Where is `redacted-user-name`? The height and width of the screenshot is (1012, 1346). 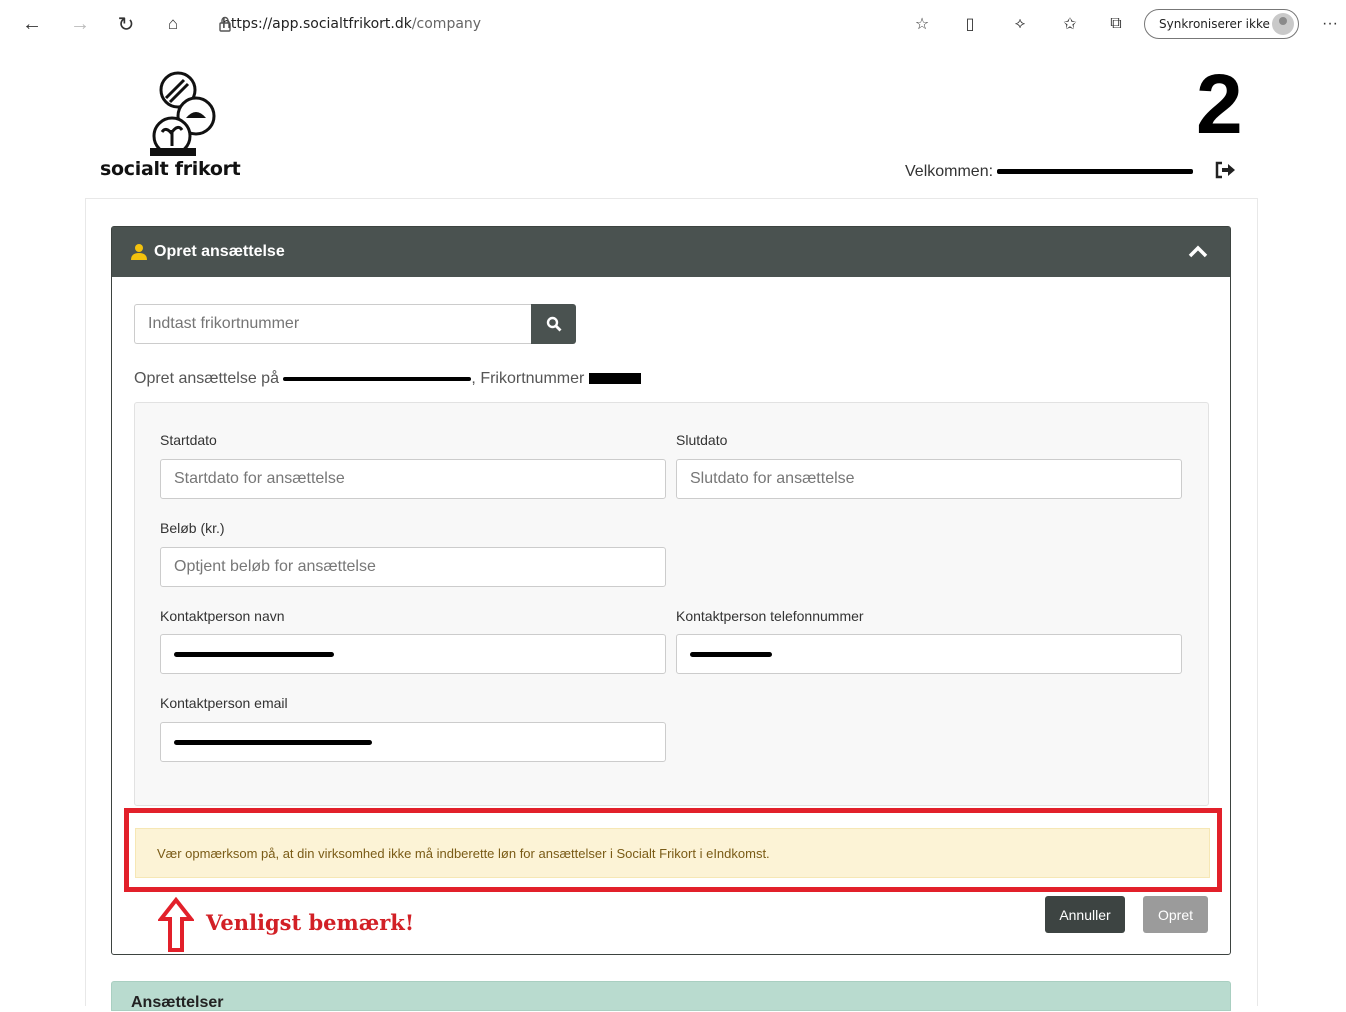 redacted-user-name is located at coordinates (1095, 172).